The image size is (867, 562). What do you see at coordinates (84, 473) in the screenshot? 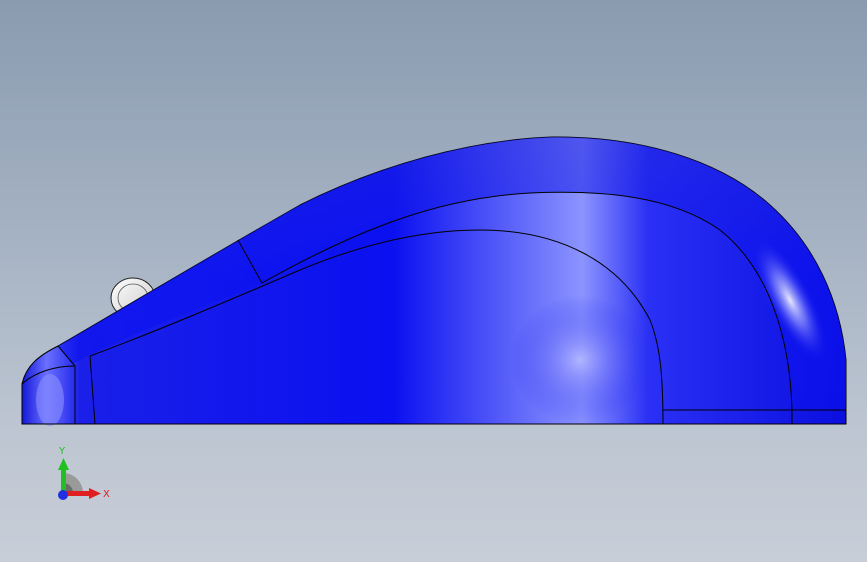
I see `axis-triad: Y X` at bounding box center [84, 473].